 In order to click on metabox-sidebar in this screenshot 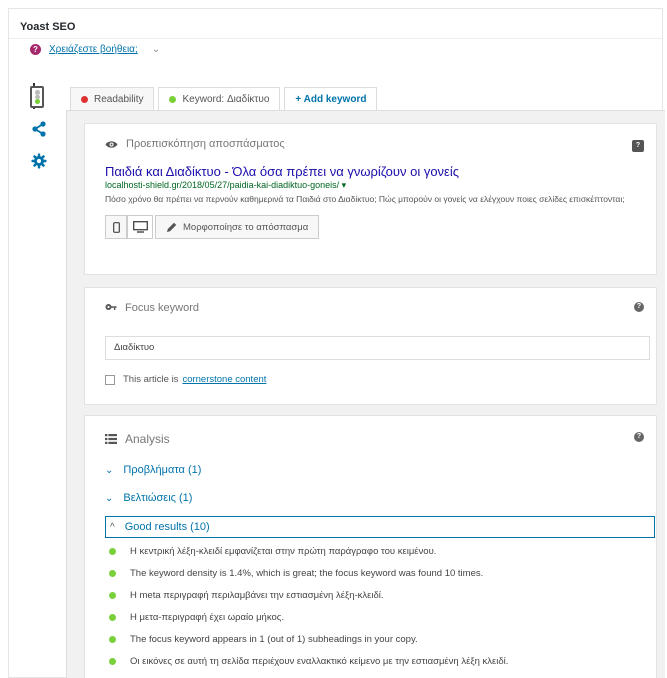, I will do `click(44, 130)`.